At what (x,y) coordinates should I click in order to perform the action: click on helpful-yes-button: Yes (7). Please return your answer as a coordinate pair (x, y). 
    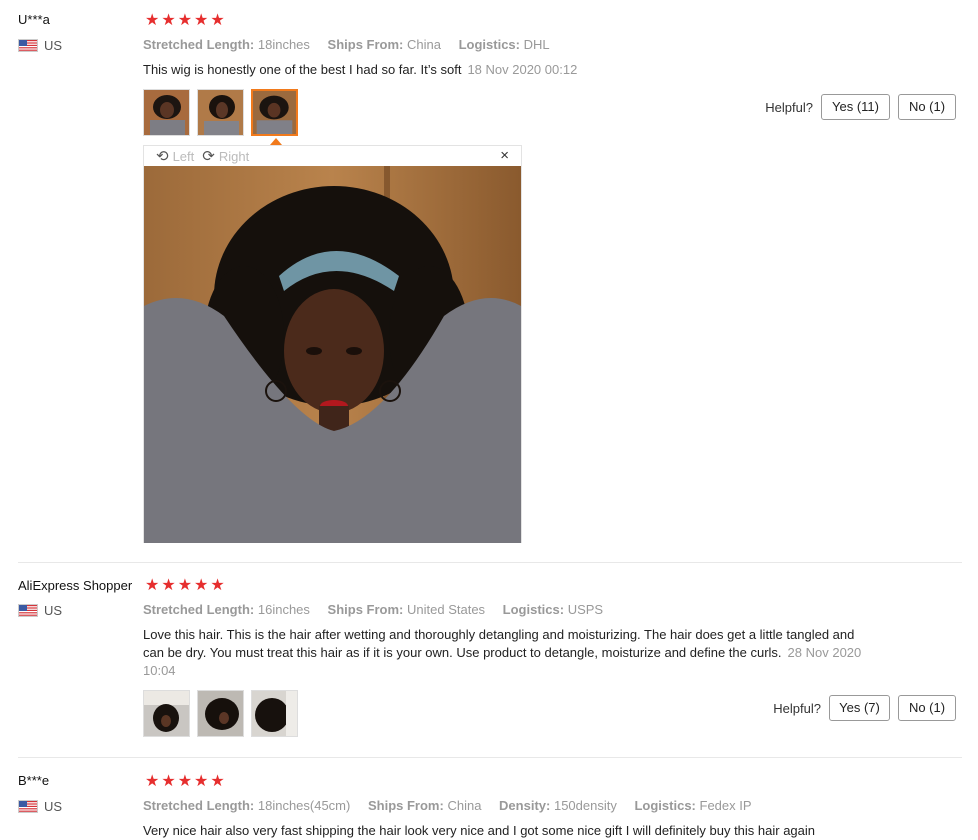
    Looking at the image, I should click on (859, 708).